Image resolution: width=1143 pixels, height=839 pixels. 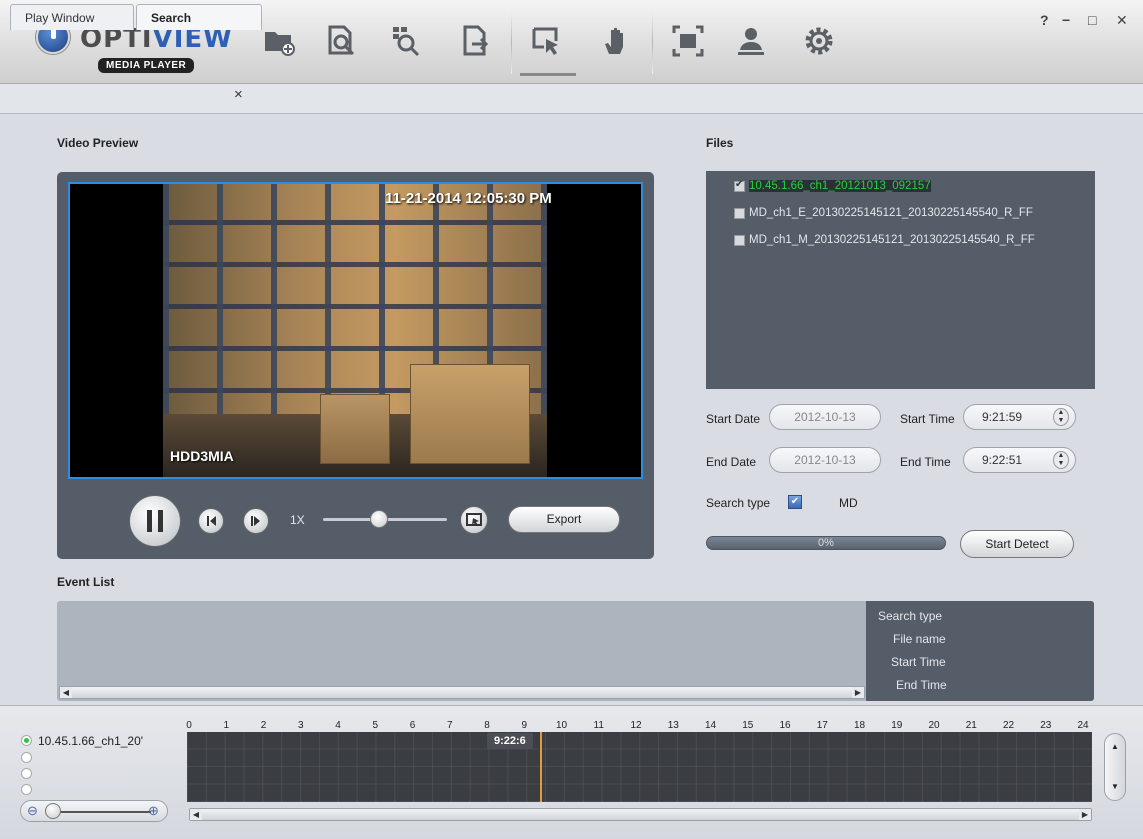 I want to click on scroll-down-icon: ▼, so click(x=1115, y=786).